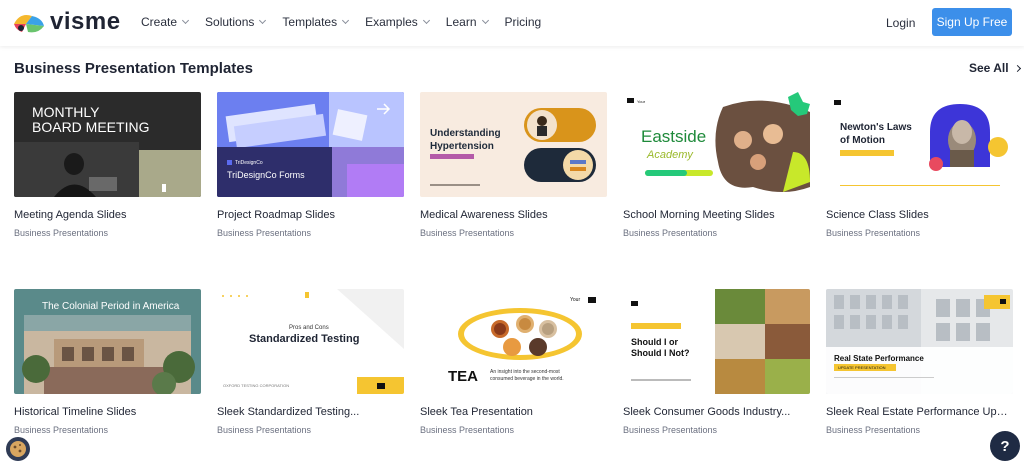 The image size is (1024, 466). What do you see at coordinates (107, 215) in the screenshot?
I see `card-title: Meeting Agenda Slides` at bounding box center [107, 215].